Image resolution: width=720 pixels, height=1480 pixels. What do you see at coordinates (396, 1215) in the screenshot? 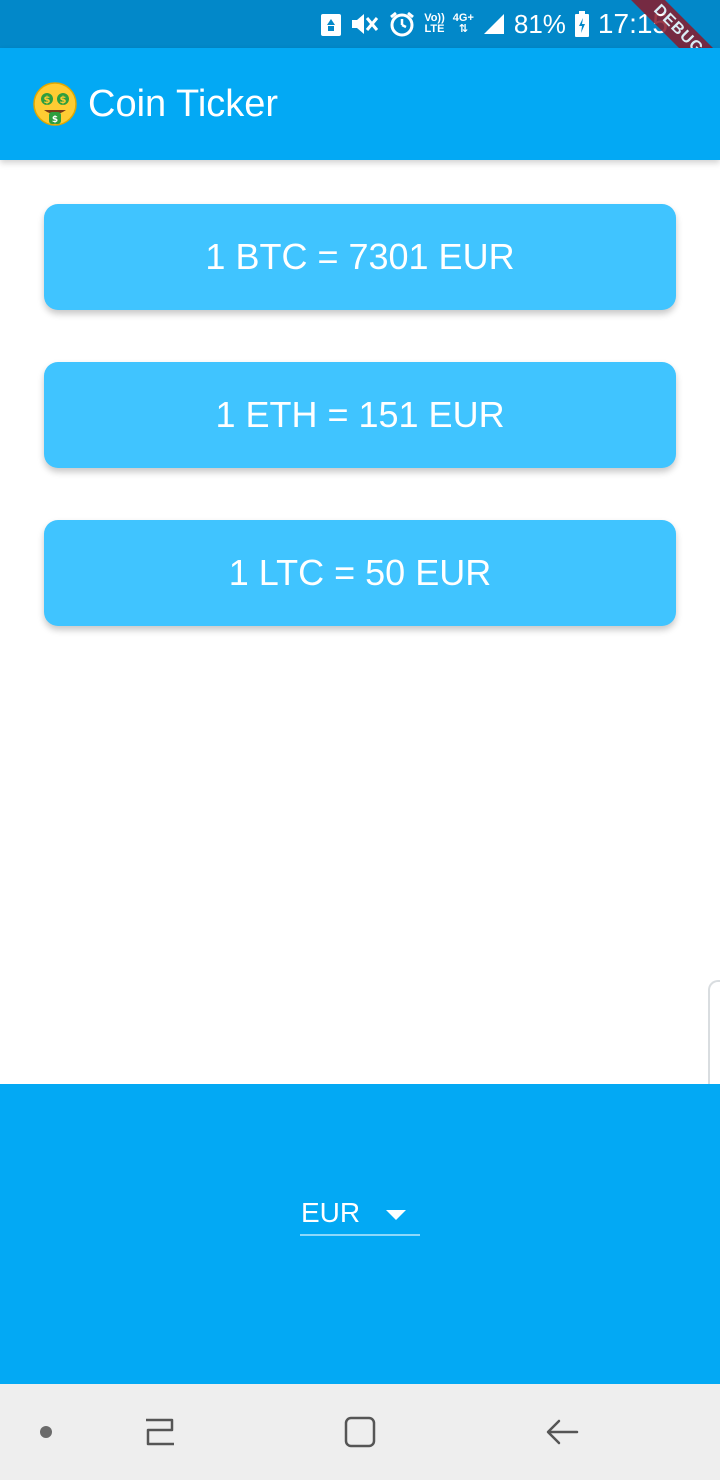
I see `dropdown-arrow-icon` at bounding box center [396, 1215].